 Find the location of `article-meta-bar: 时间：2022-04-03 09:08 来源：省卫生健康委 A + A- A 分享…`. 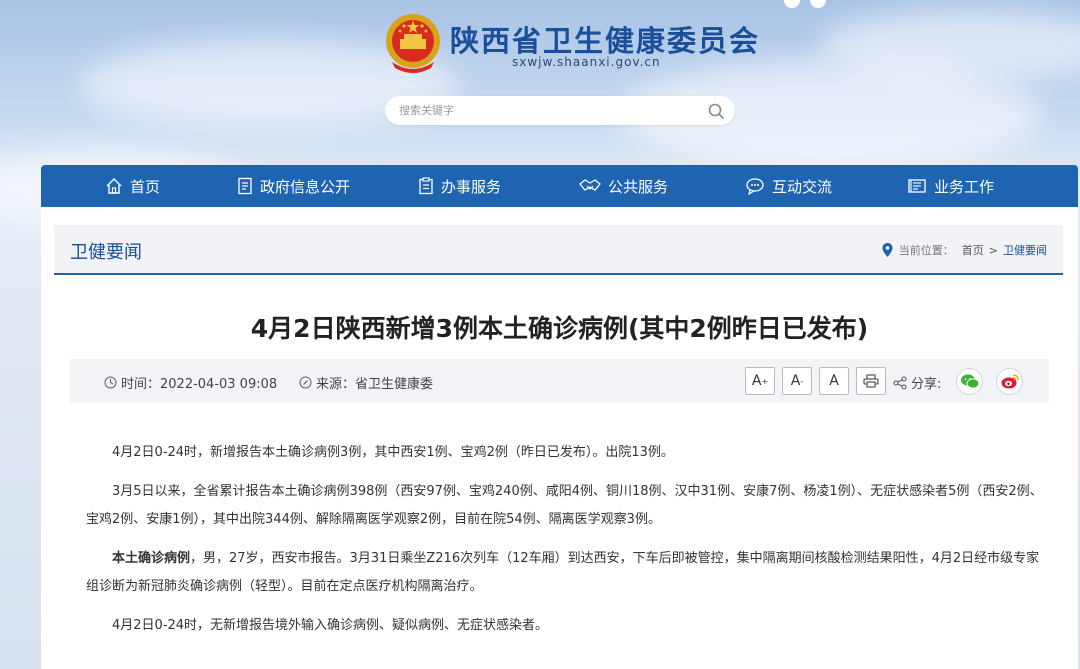

article-meta-bar: 时间：2022-04-03 09:08 来源：省卫生健康委 A + A- A 分享… is located at coordinates (559, 381).